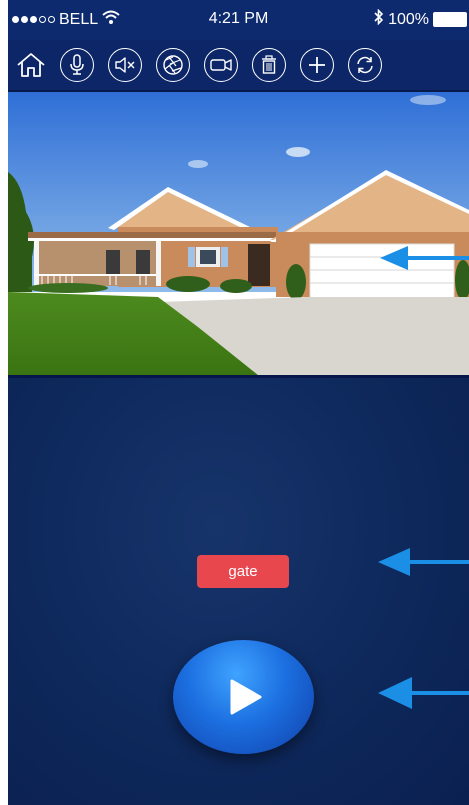  I want to click on status-right: 100%, so click(420, 19).